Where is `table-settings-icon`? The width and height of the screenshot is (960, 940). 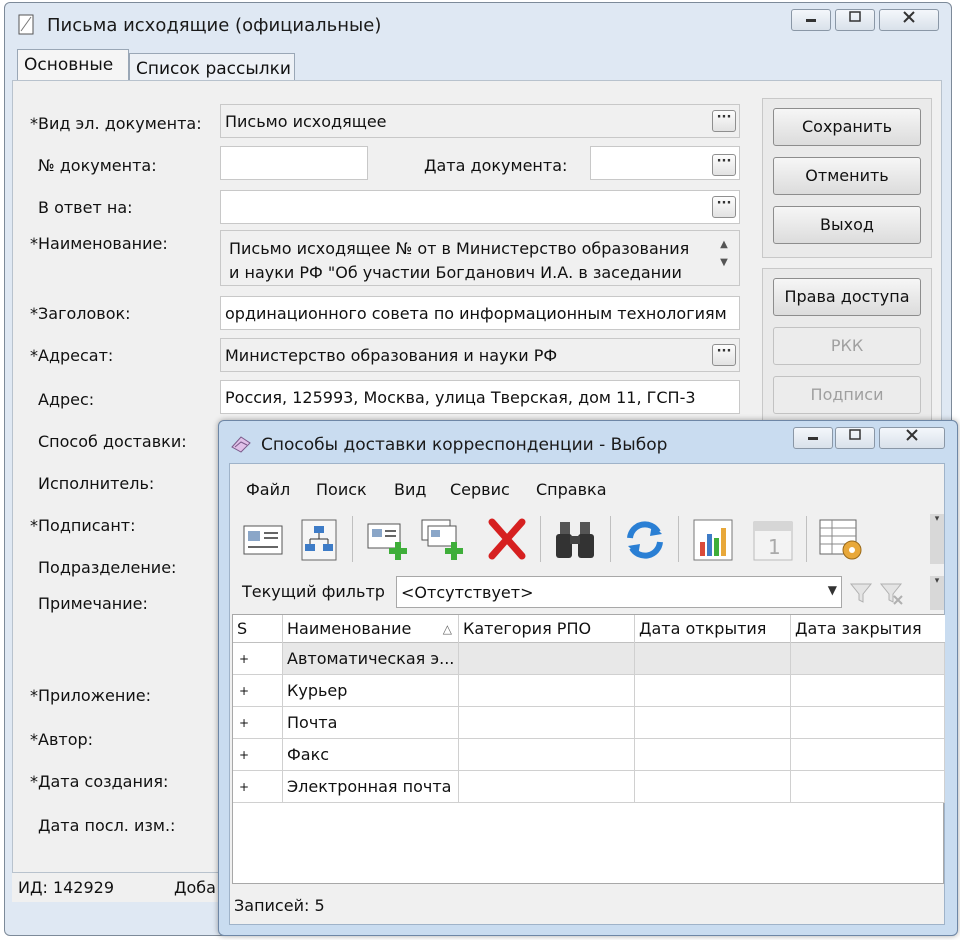 table-settings-icon is located at coordinates (841, 540).